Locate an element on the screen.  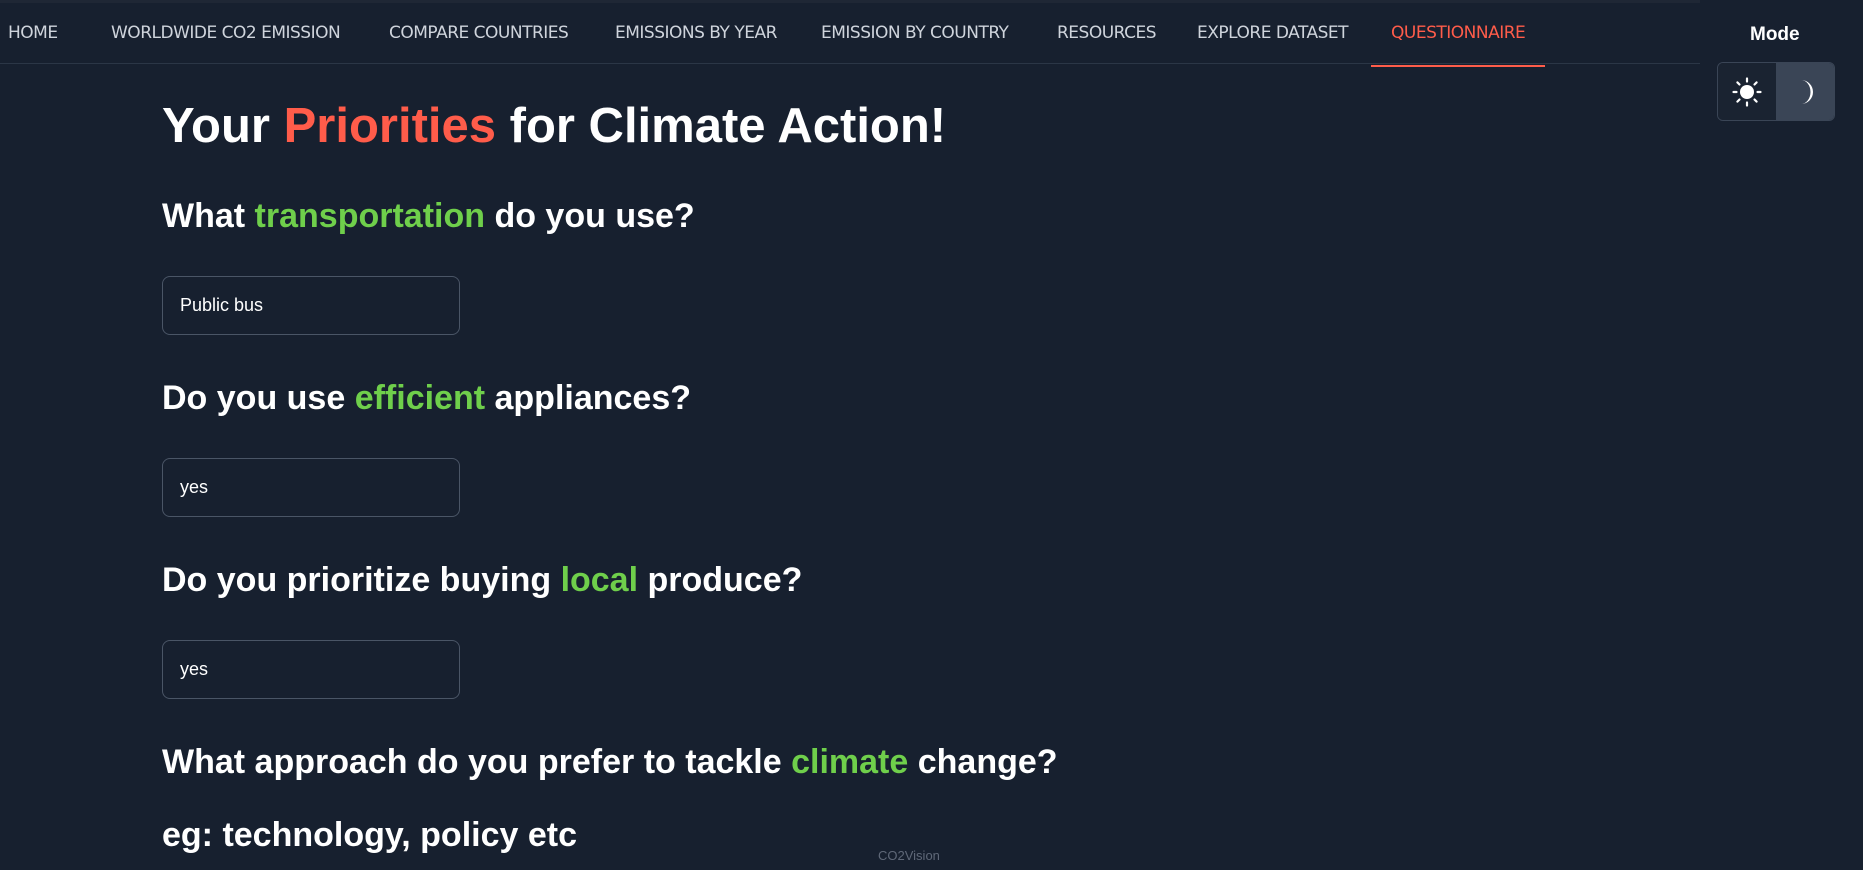
page-title: Your Priorities for Climate Action! is located at coordinates (554, 126).